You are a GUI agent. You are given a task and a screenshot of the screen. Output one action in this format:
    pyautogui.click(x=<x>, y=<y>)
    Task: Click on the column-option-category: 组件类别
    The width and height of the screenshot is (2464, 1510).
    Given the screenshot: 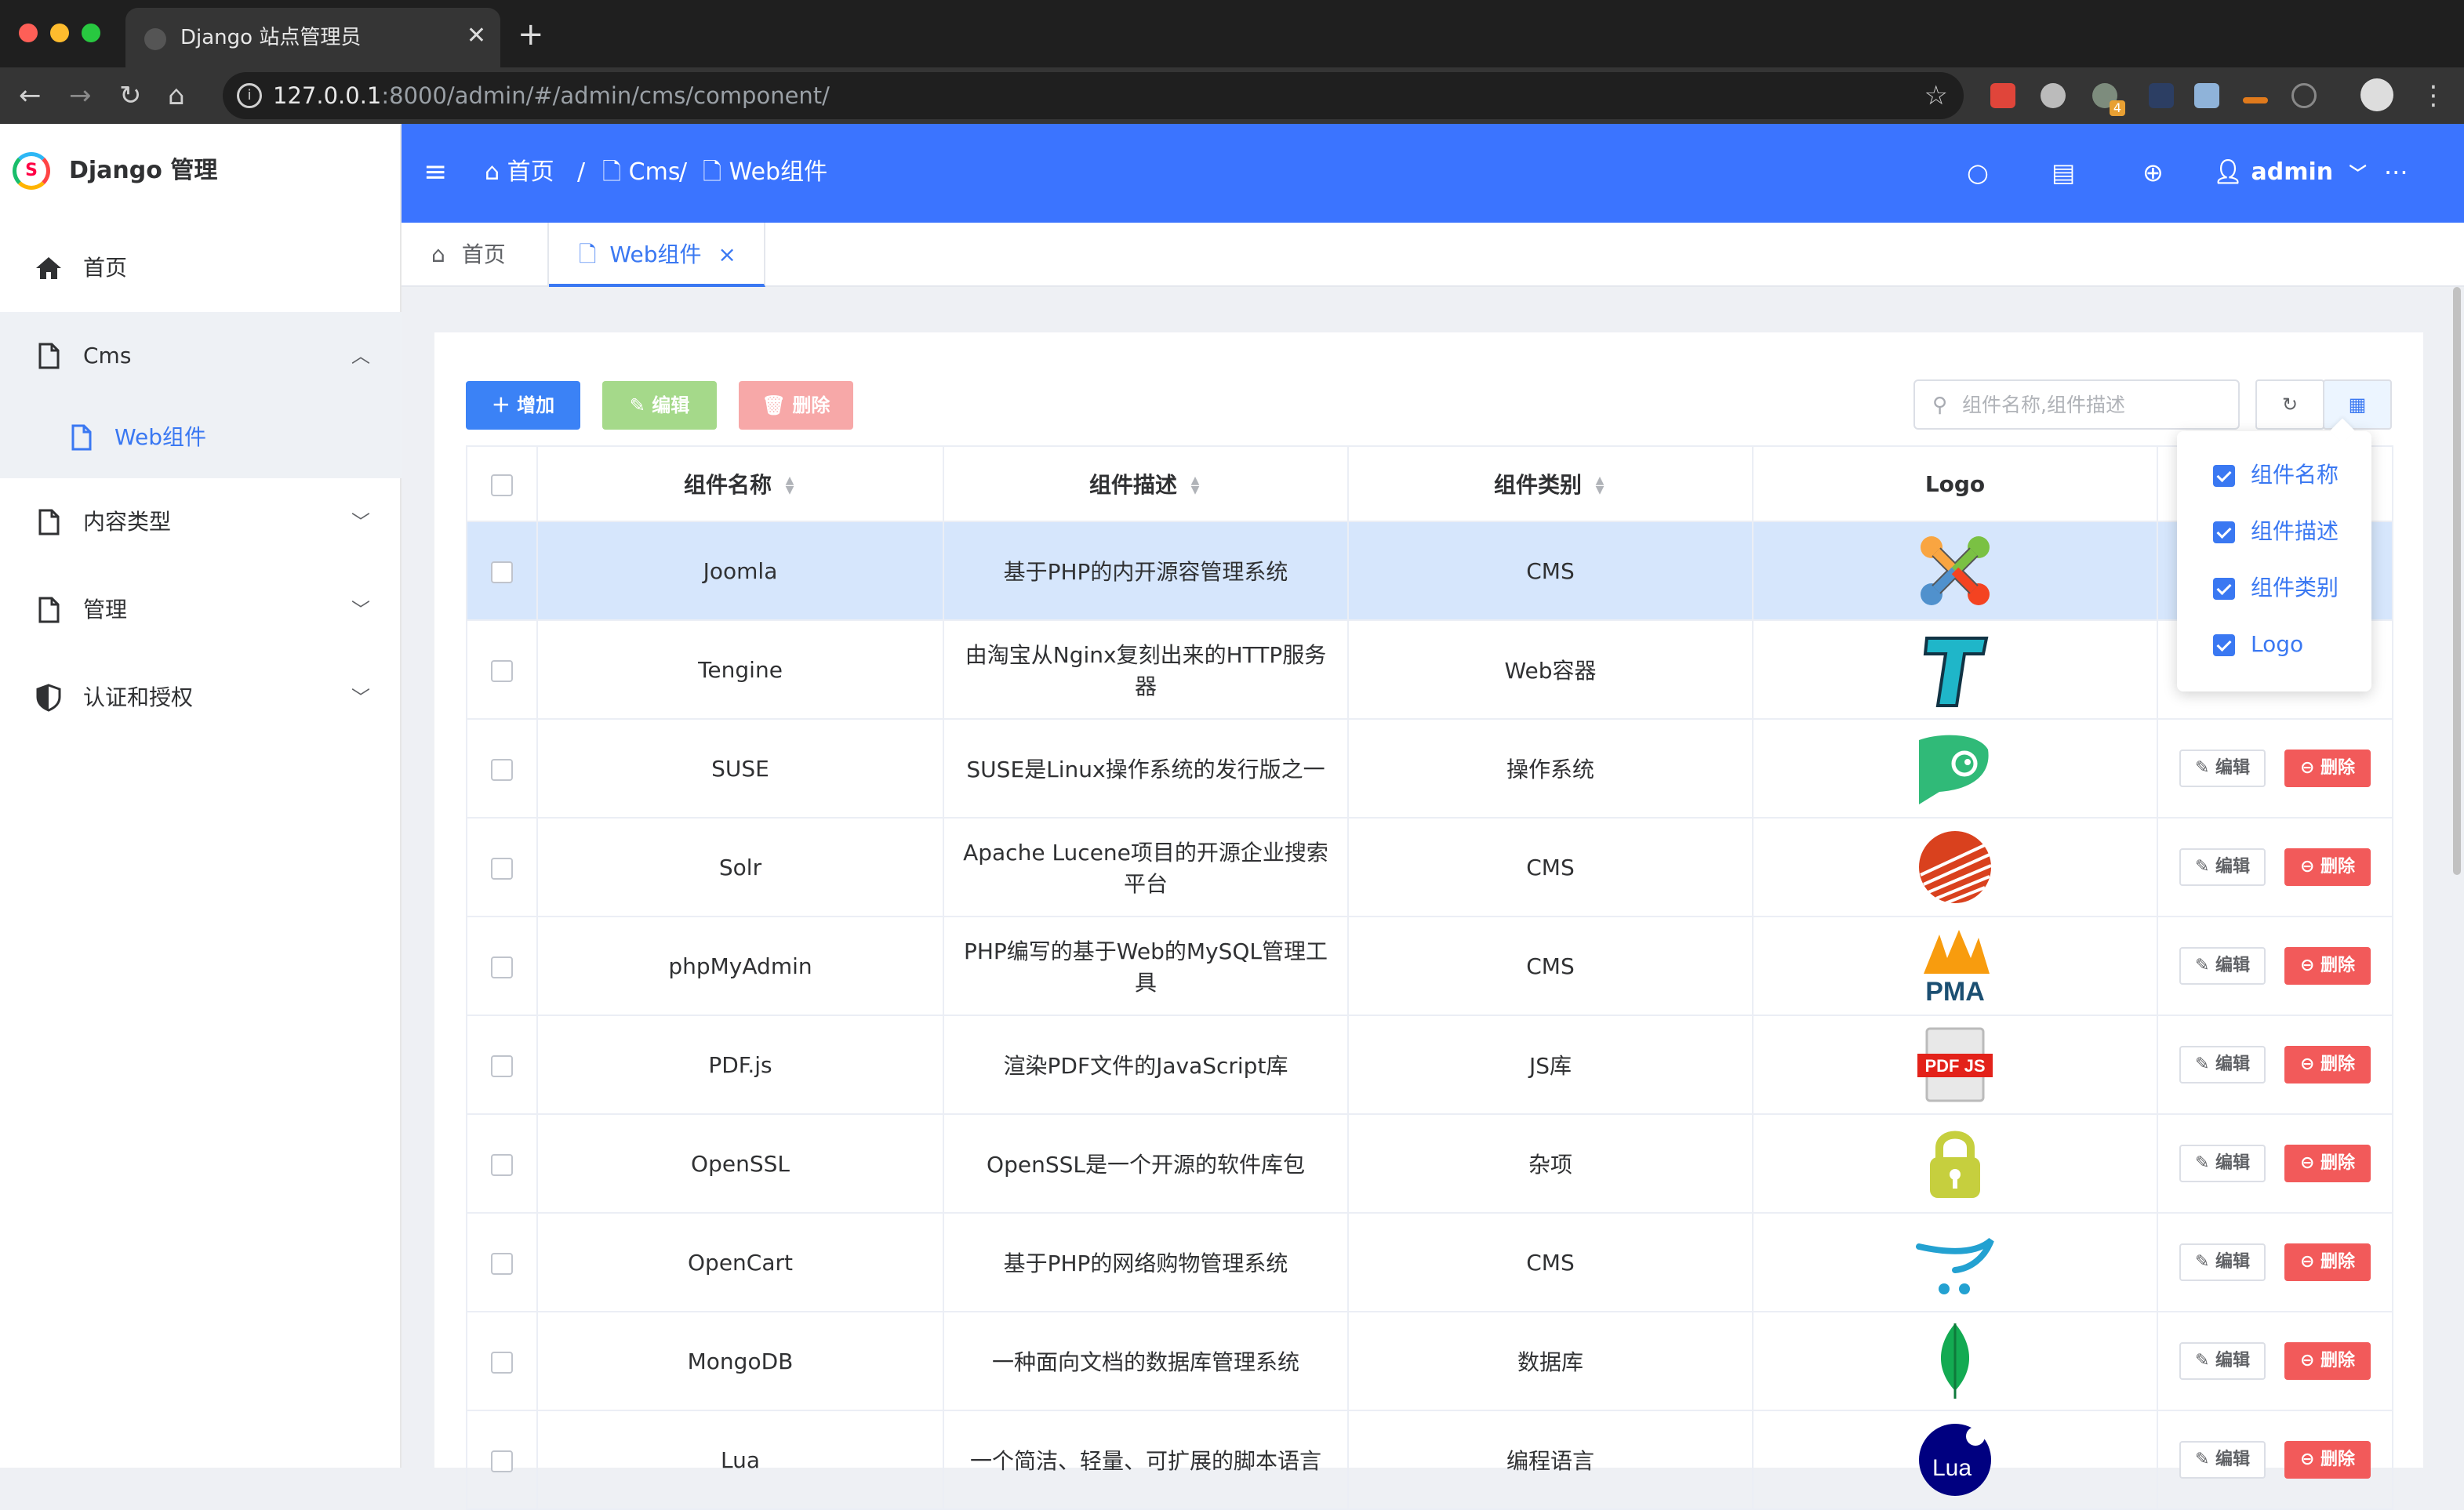 What is the action you would take?
    pyautogui.click(x=2276, y=588)
    